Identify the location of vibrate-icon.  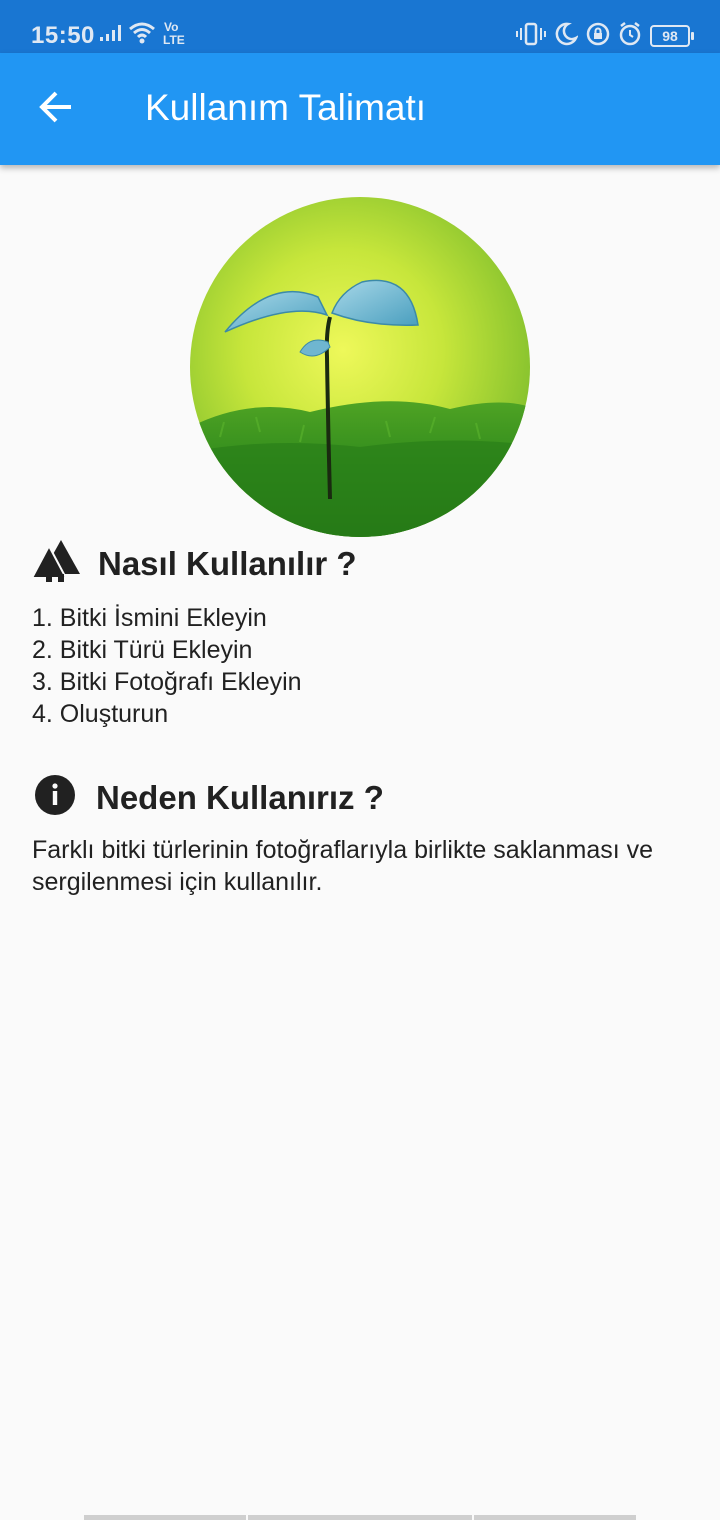
(531, 36).